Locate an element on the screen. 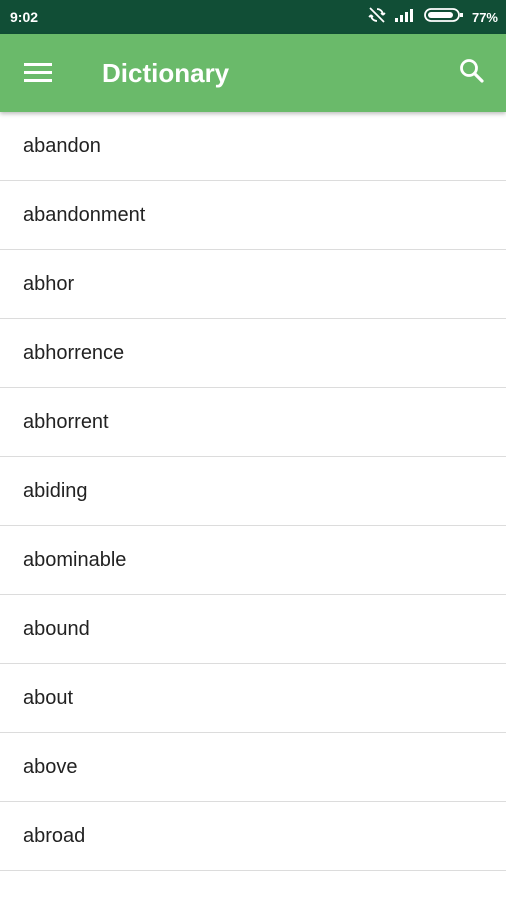  app-bar: Dictionary is located at coordinates (253, 73).